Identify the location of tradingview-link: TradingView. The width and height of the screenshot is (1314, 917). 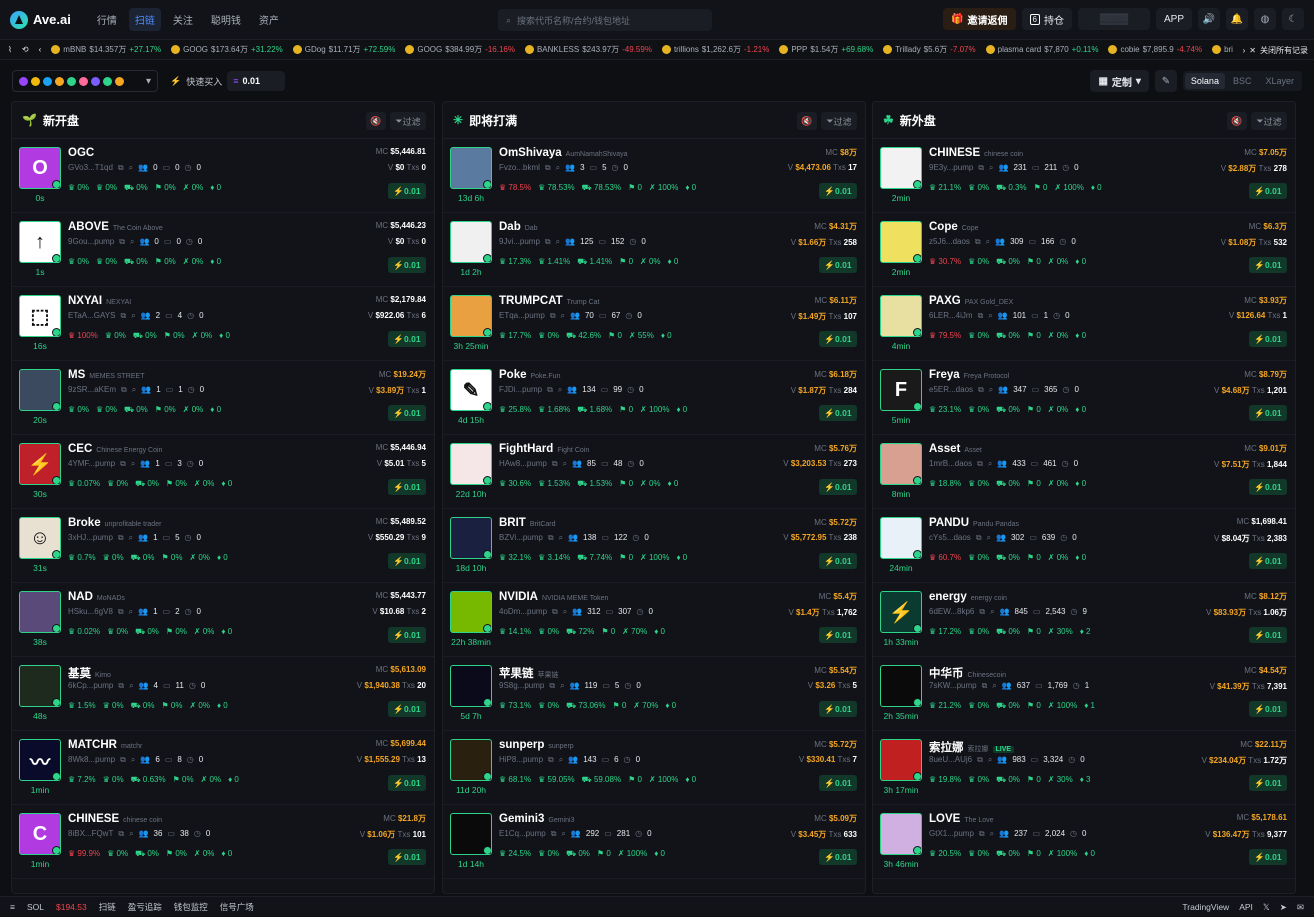
(1205, 907).